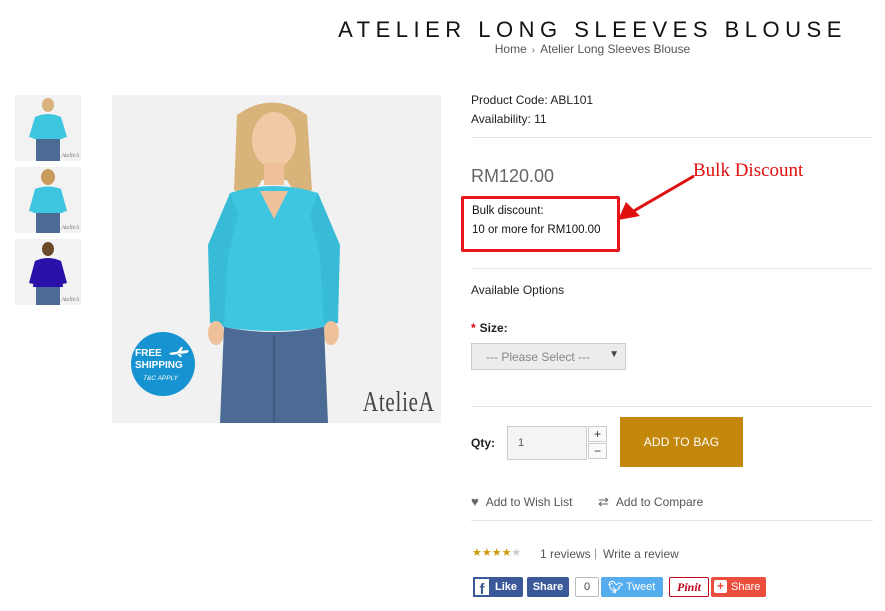 This screenshot has width=885, height=611. Describe the element at coordinates (616, 587) in the screenshot. I see `twitter-bird-icon: 🐦︎` at that location.